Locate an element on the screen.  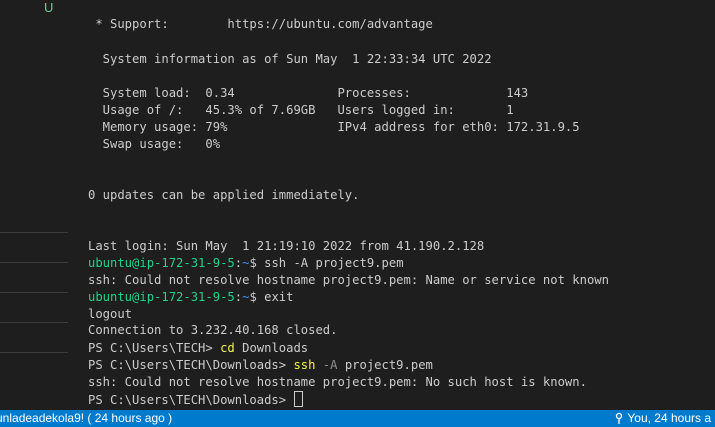
updates-line: 0 updates can be applied immediately. is located at coordinates (224, 195).